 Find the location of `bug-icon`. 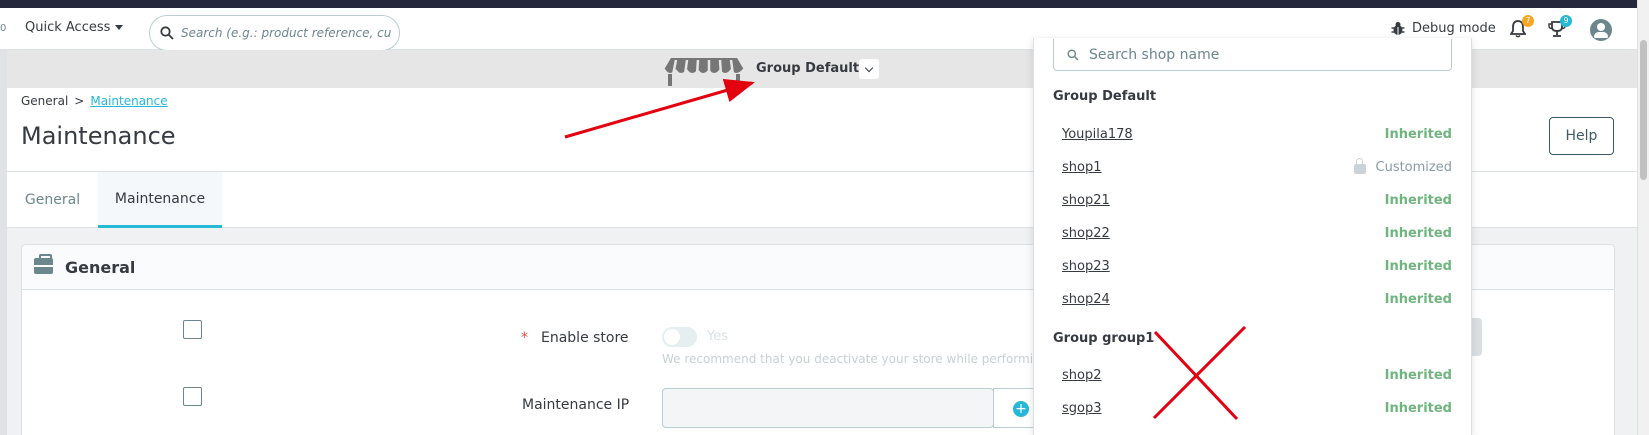

bug-icon is located at coordinates (1398, 28).